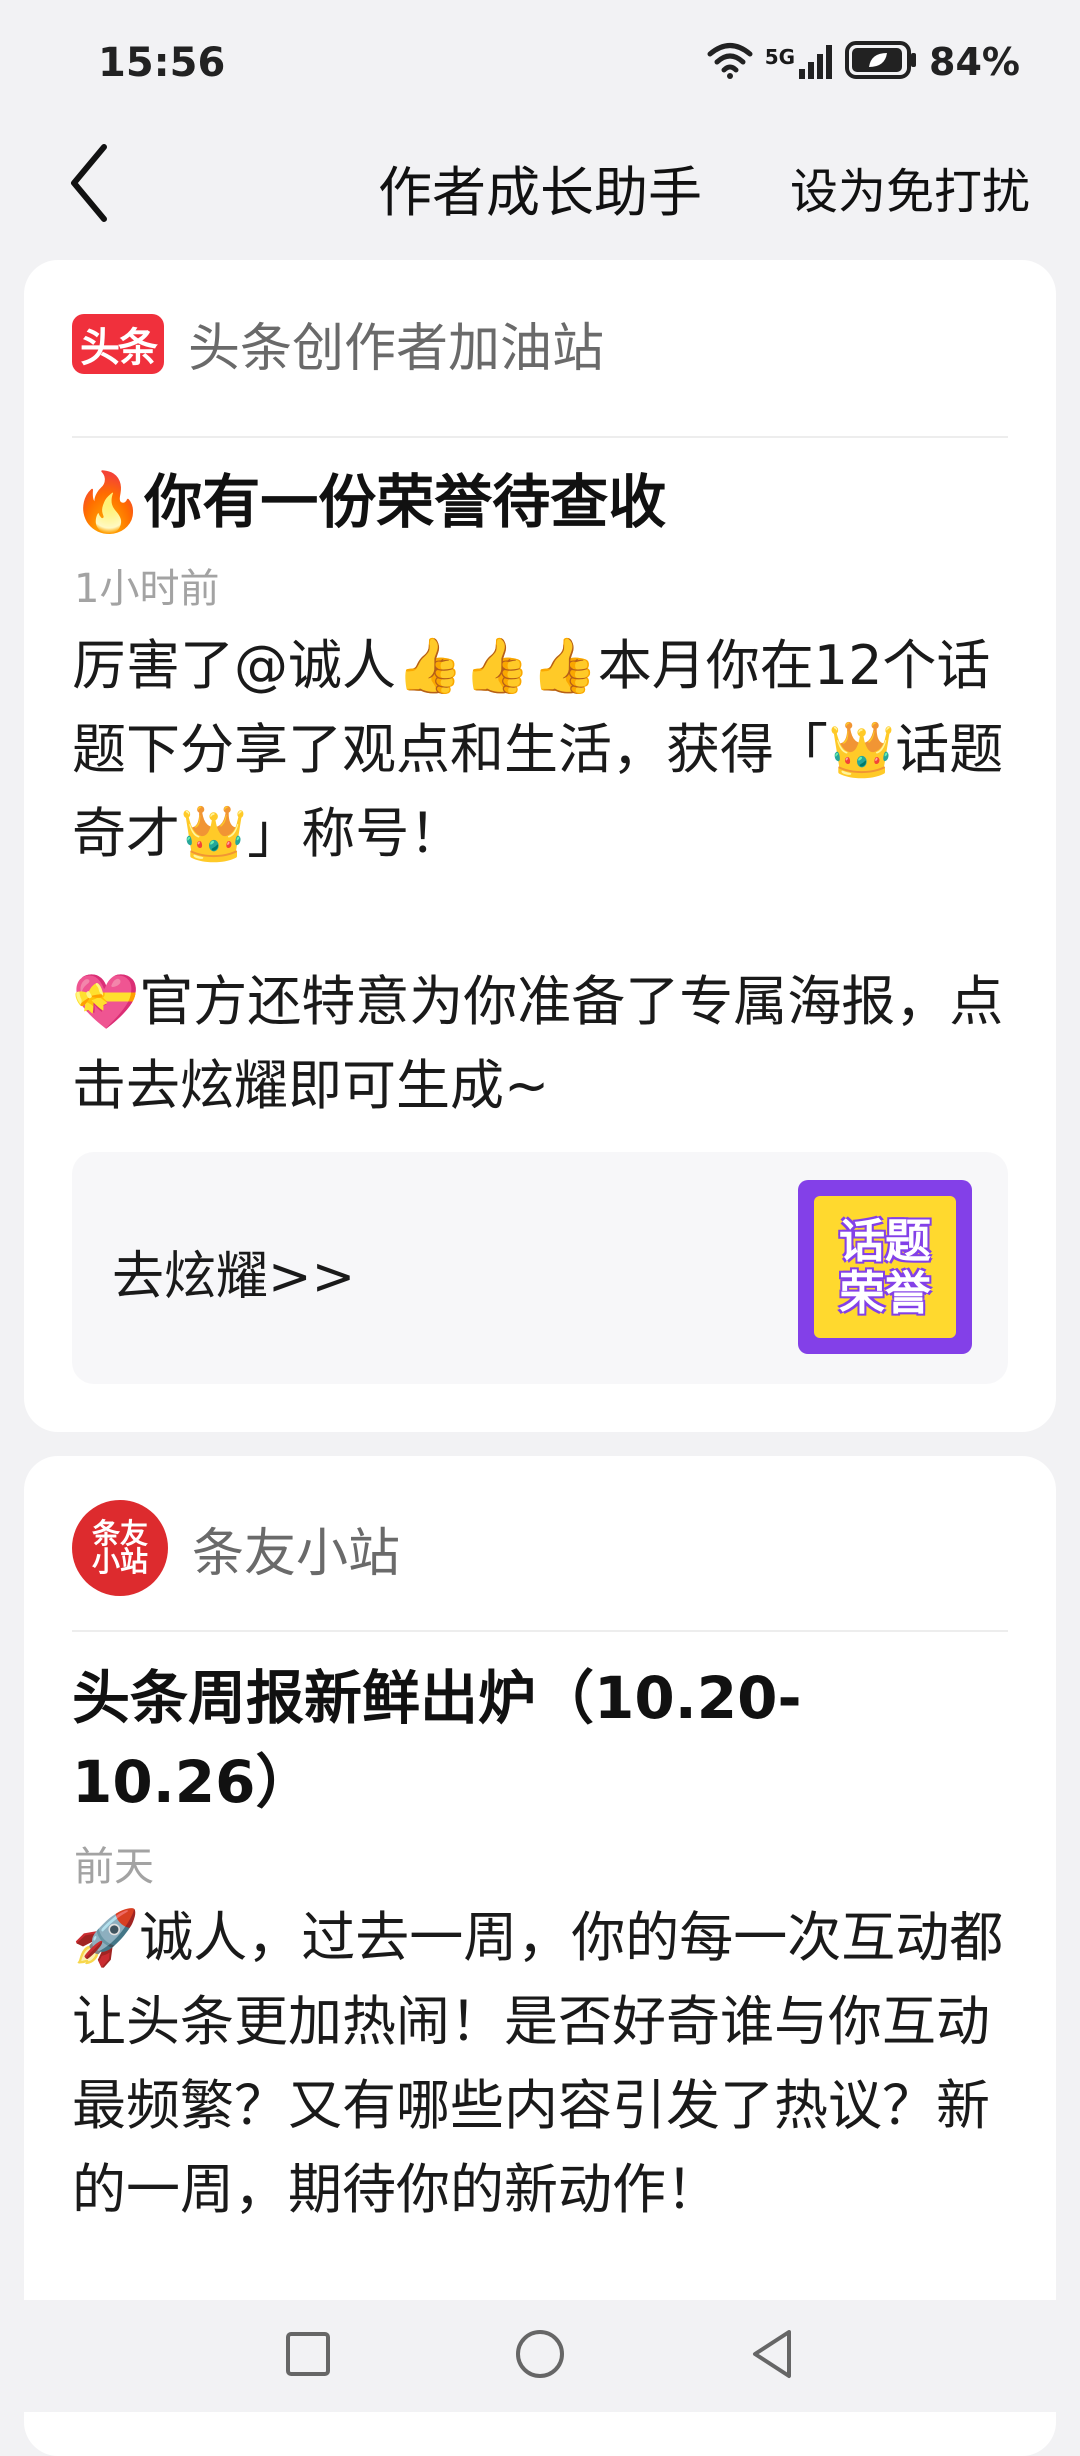 The image size is (1080, 2456). Describe the element at coordinates (885, 1293) in the screenshot. I see `badge-line-2: 荣誉` at that location.